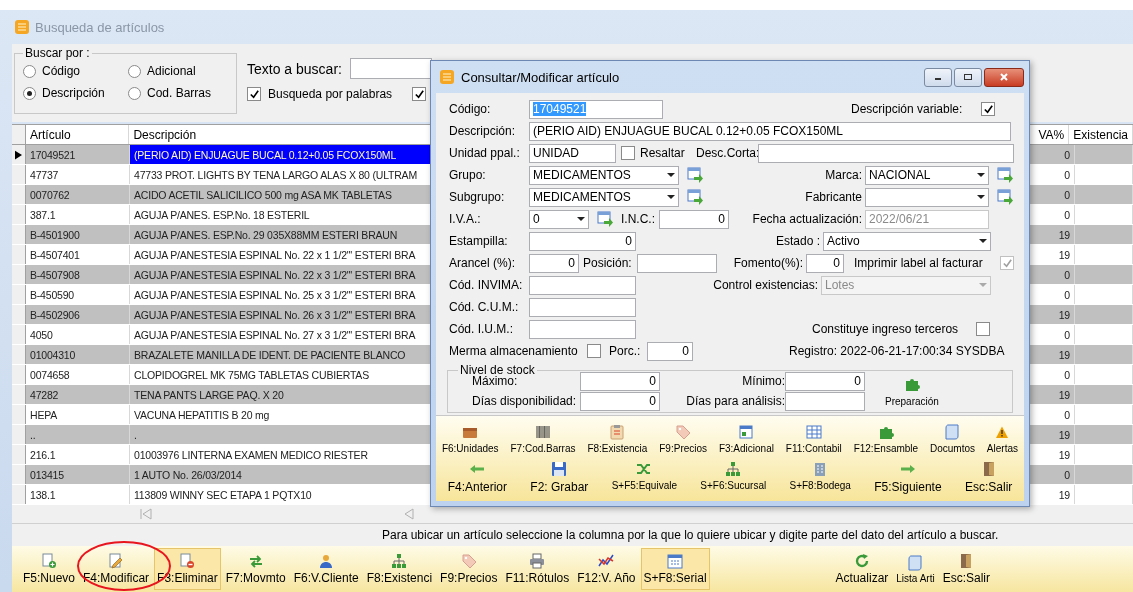  I want to click on column-header: Artículo, so click(77, 134).